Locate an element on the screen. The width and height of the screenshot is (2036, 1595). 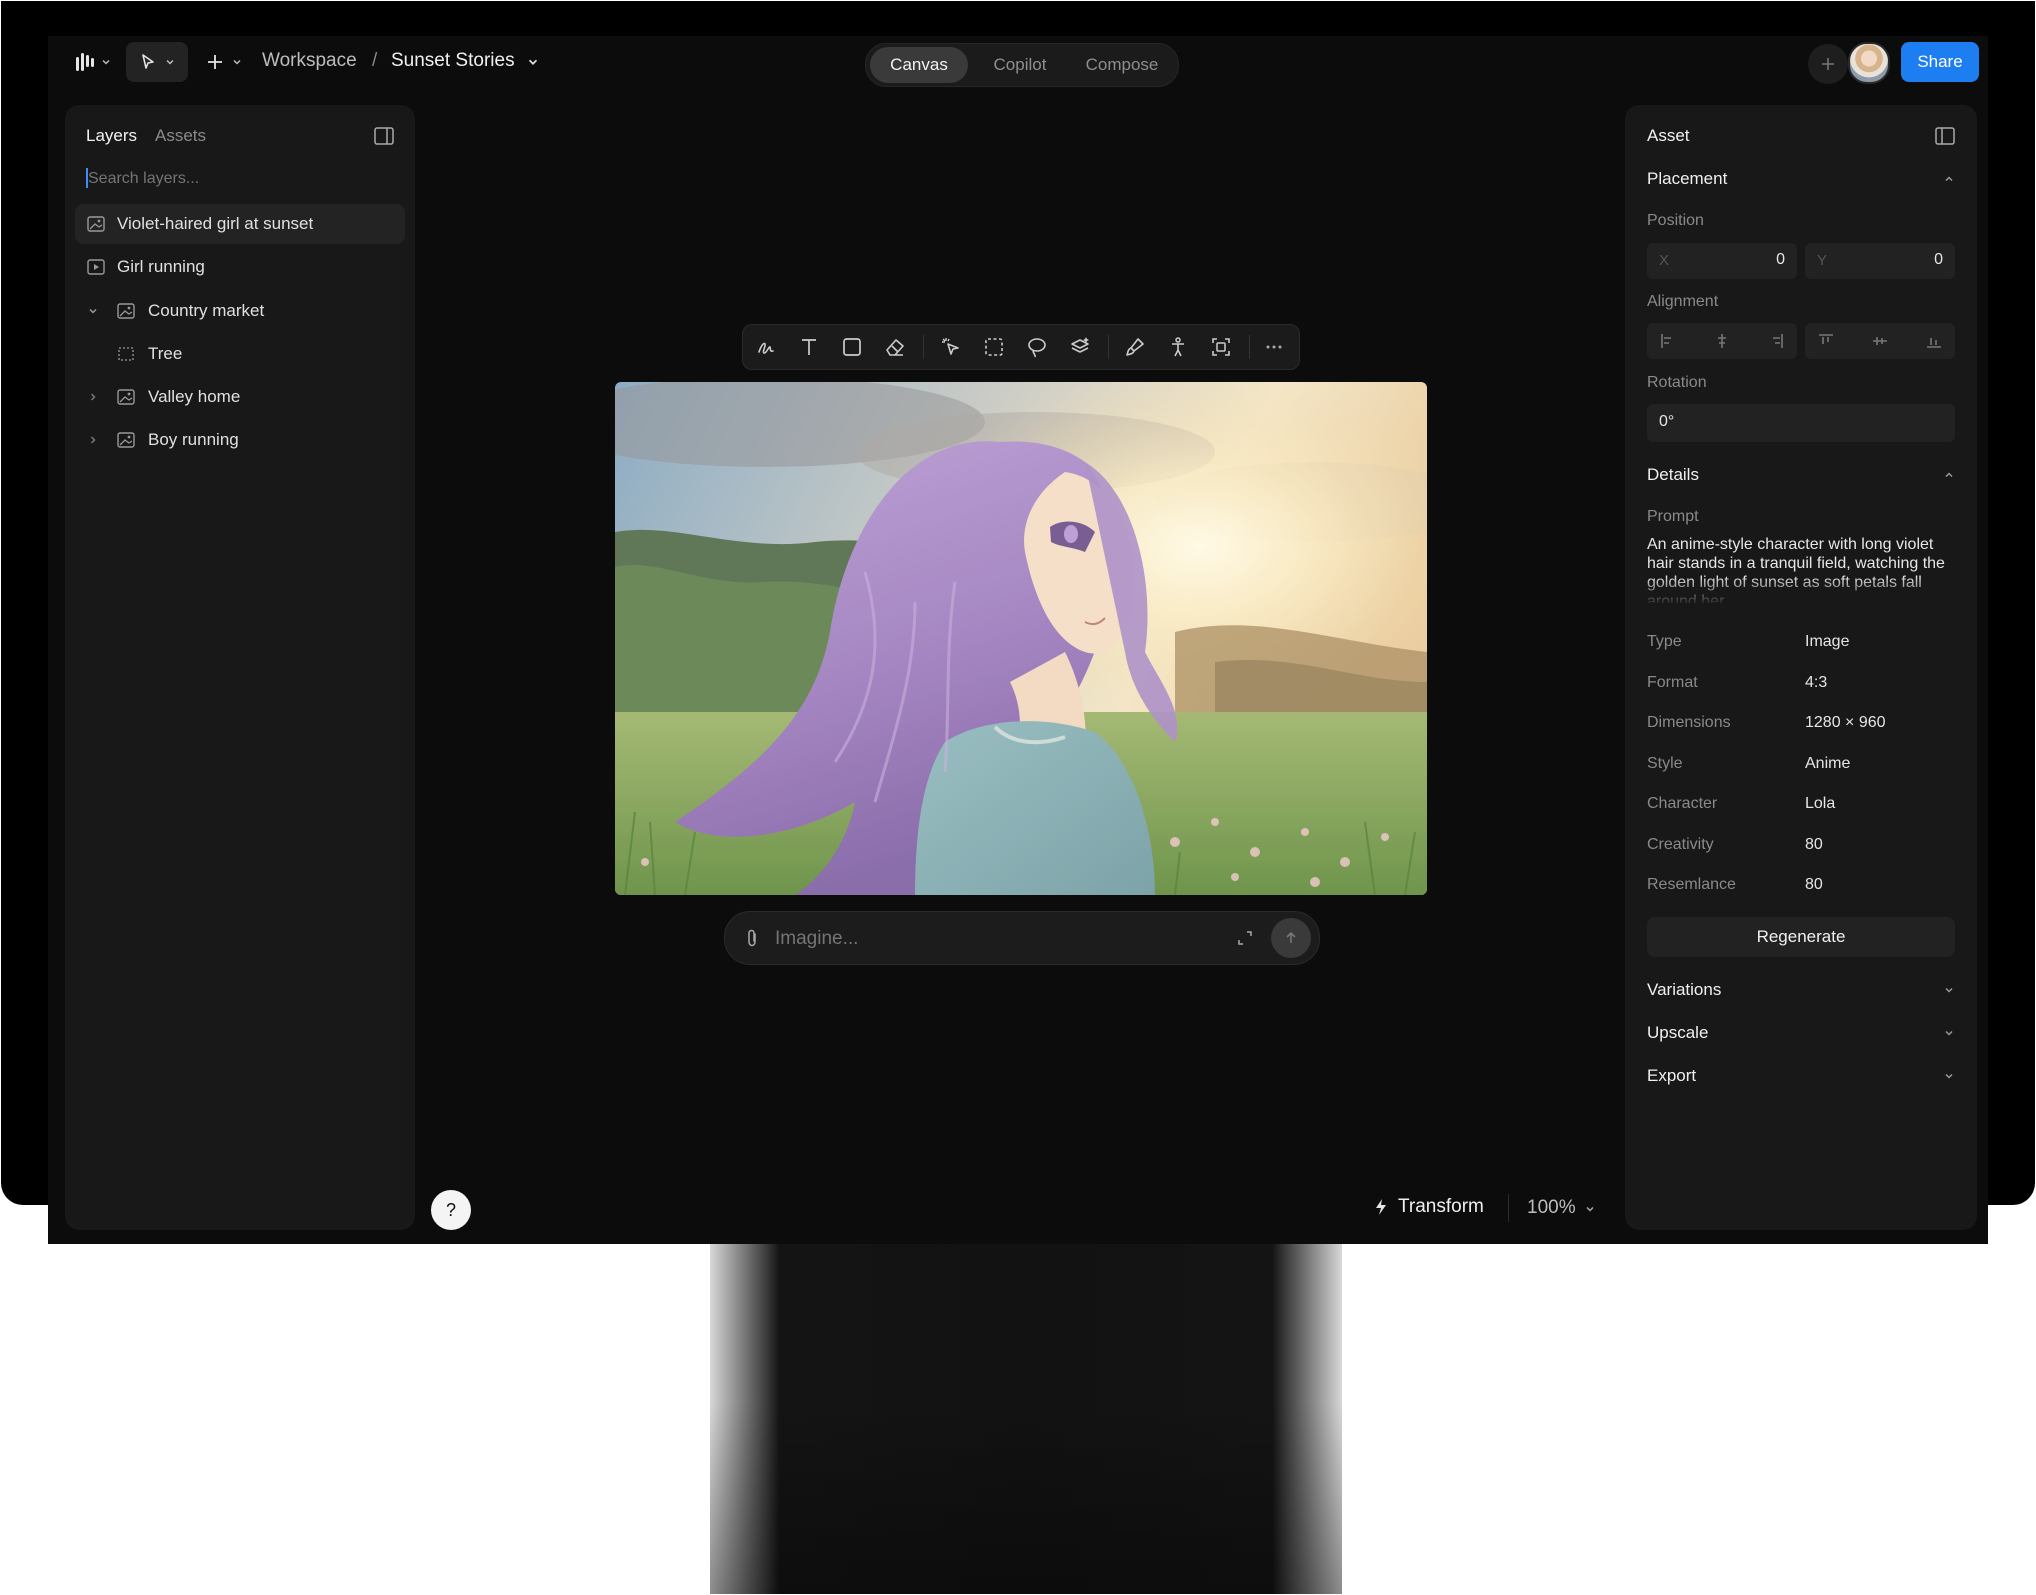
meta-key: Style is located at coordinates (1665, 763).